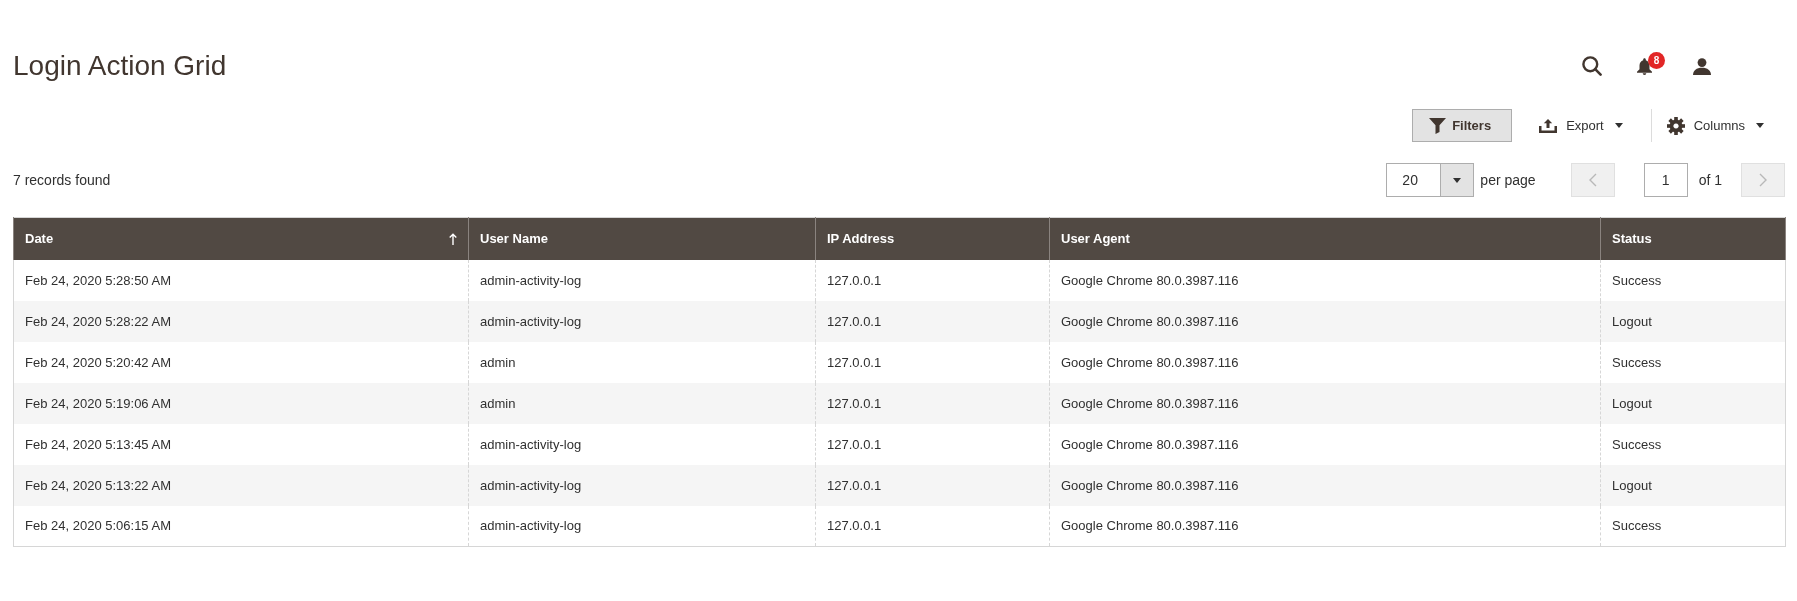 The width and height of the screenshot is (1797, 601). What do you see at coordinates (1508, 180) in the screenshot?
I see `per-page-label: per page` at bounding box center [1508, 180].